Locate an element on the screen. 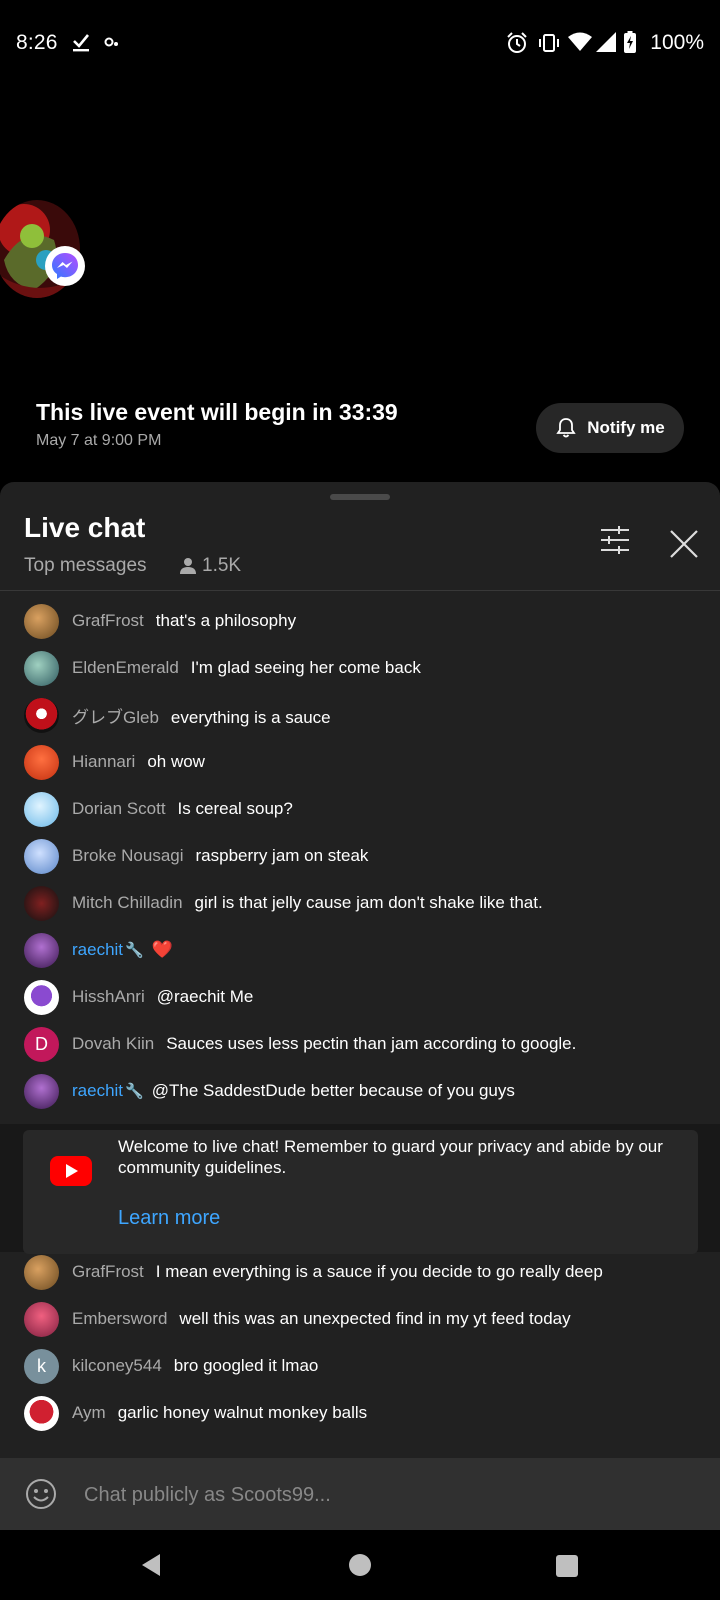  divider is located at coordinates (360, 590).